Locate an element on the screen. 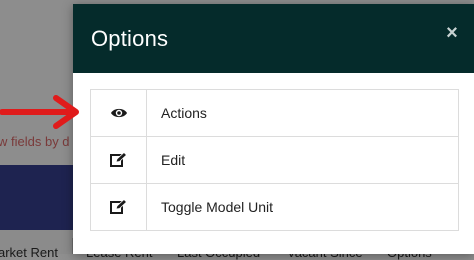 The image size is (474, 260). option-edit-label: Edit is located at coordinates (173, 160).